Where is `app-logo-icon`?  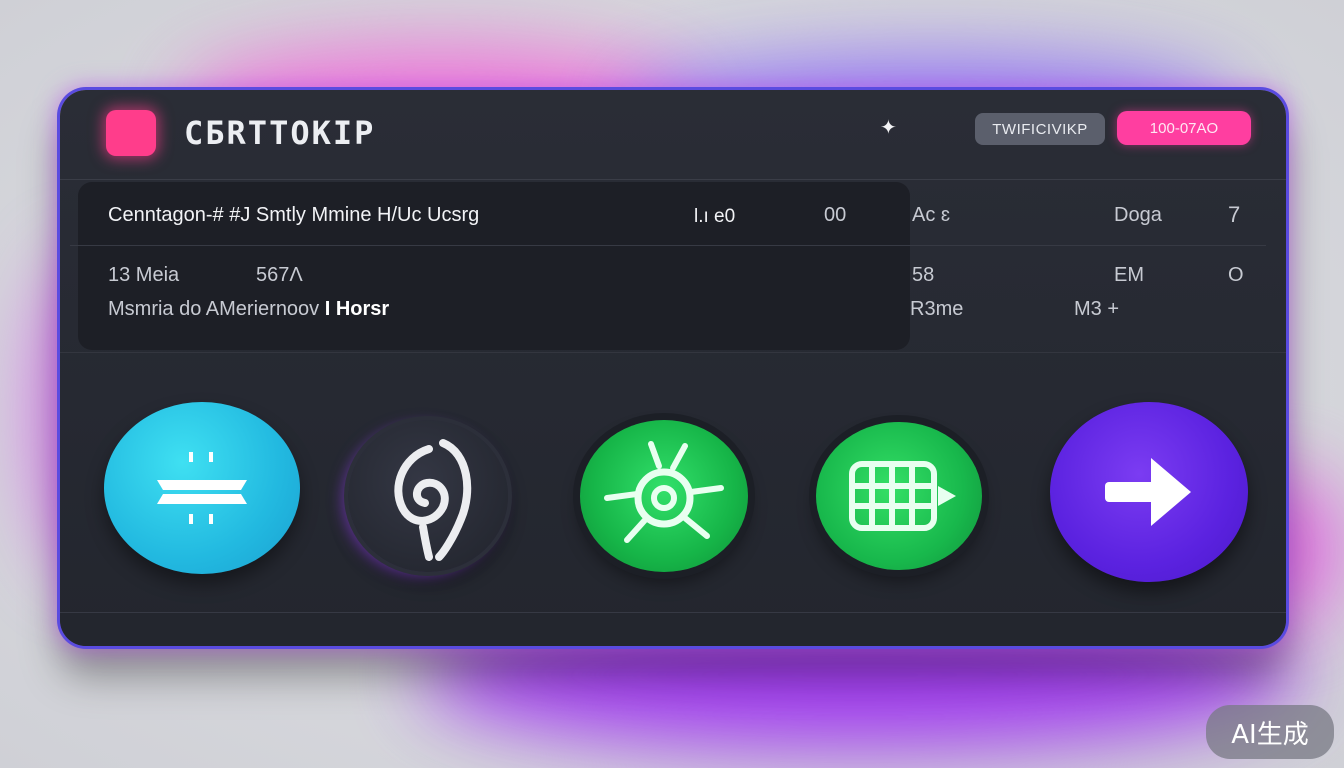 app-logo-icon is located at coordinates (131, 133).